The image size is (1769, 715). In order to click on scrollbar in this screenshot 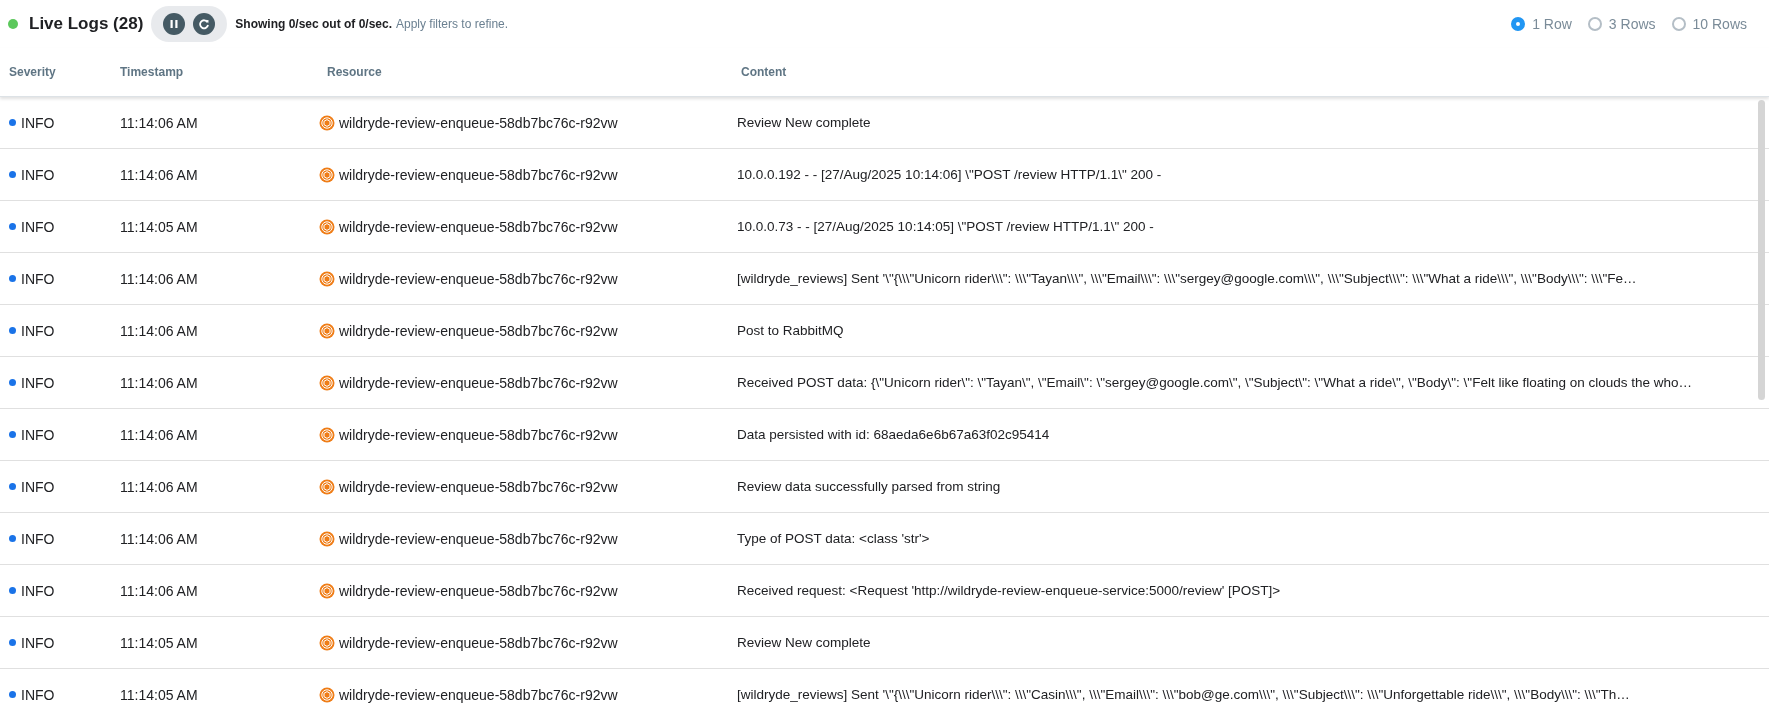, I will do `click(1761, 250)`.